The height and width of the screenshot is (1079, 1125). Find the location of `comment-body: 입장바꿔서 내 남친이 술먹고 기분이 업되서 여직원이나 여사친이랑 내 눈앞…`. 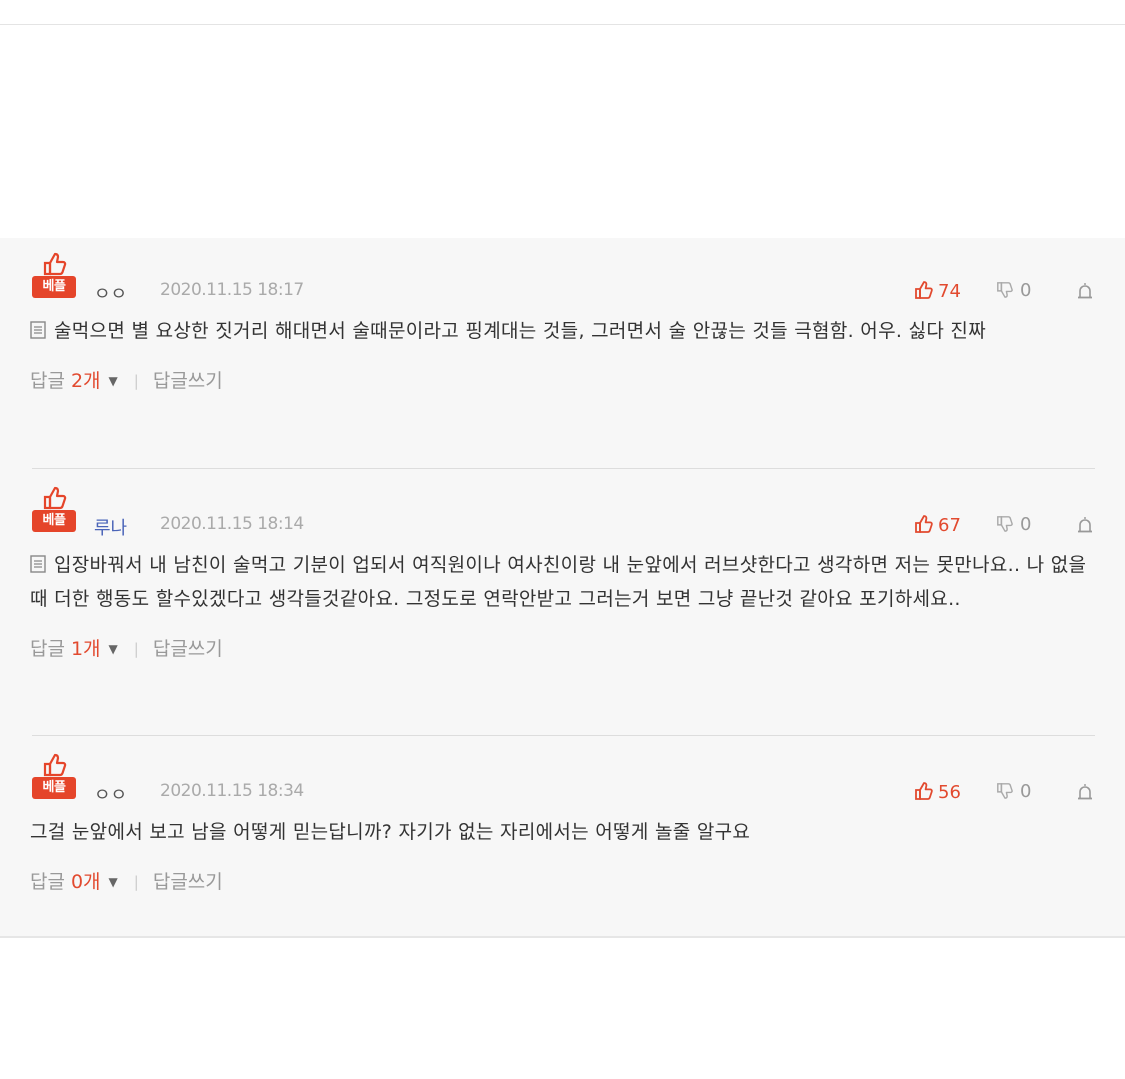

comment-body: 입장바꿔서 내 남친이 술먹고 기분이 업되서 여직원이나 여사친이랑 내 눈앞… is located at coordinates (560, 582).